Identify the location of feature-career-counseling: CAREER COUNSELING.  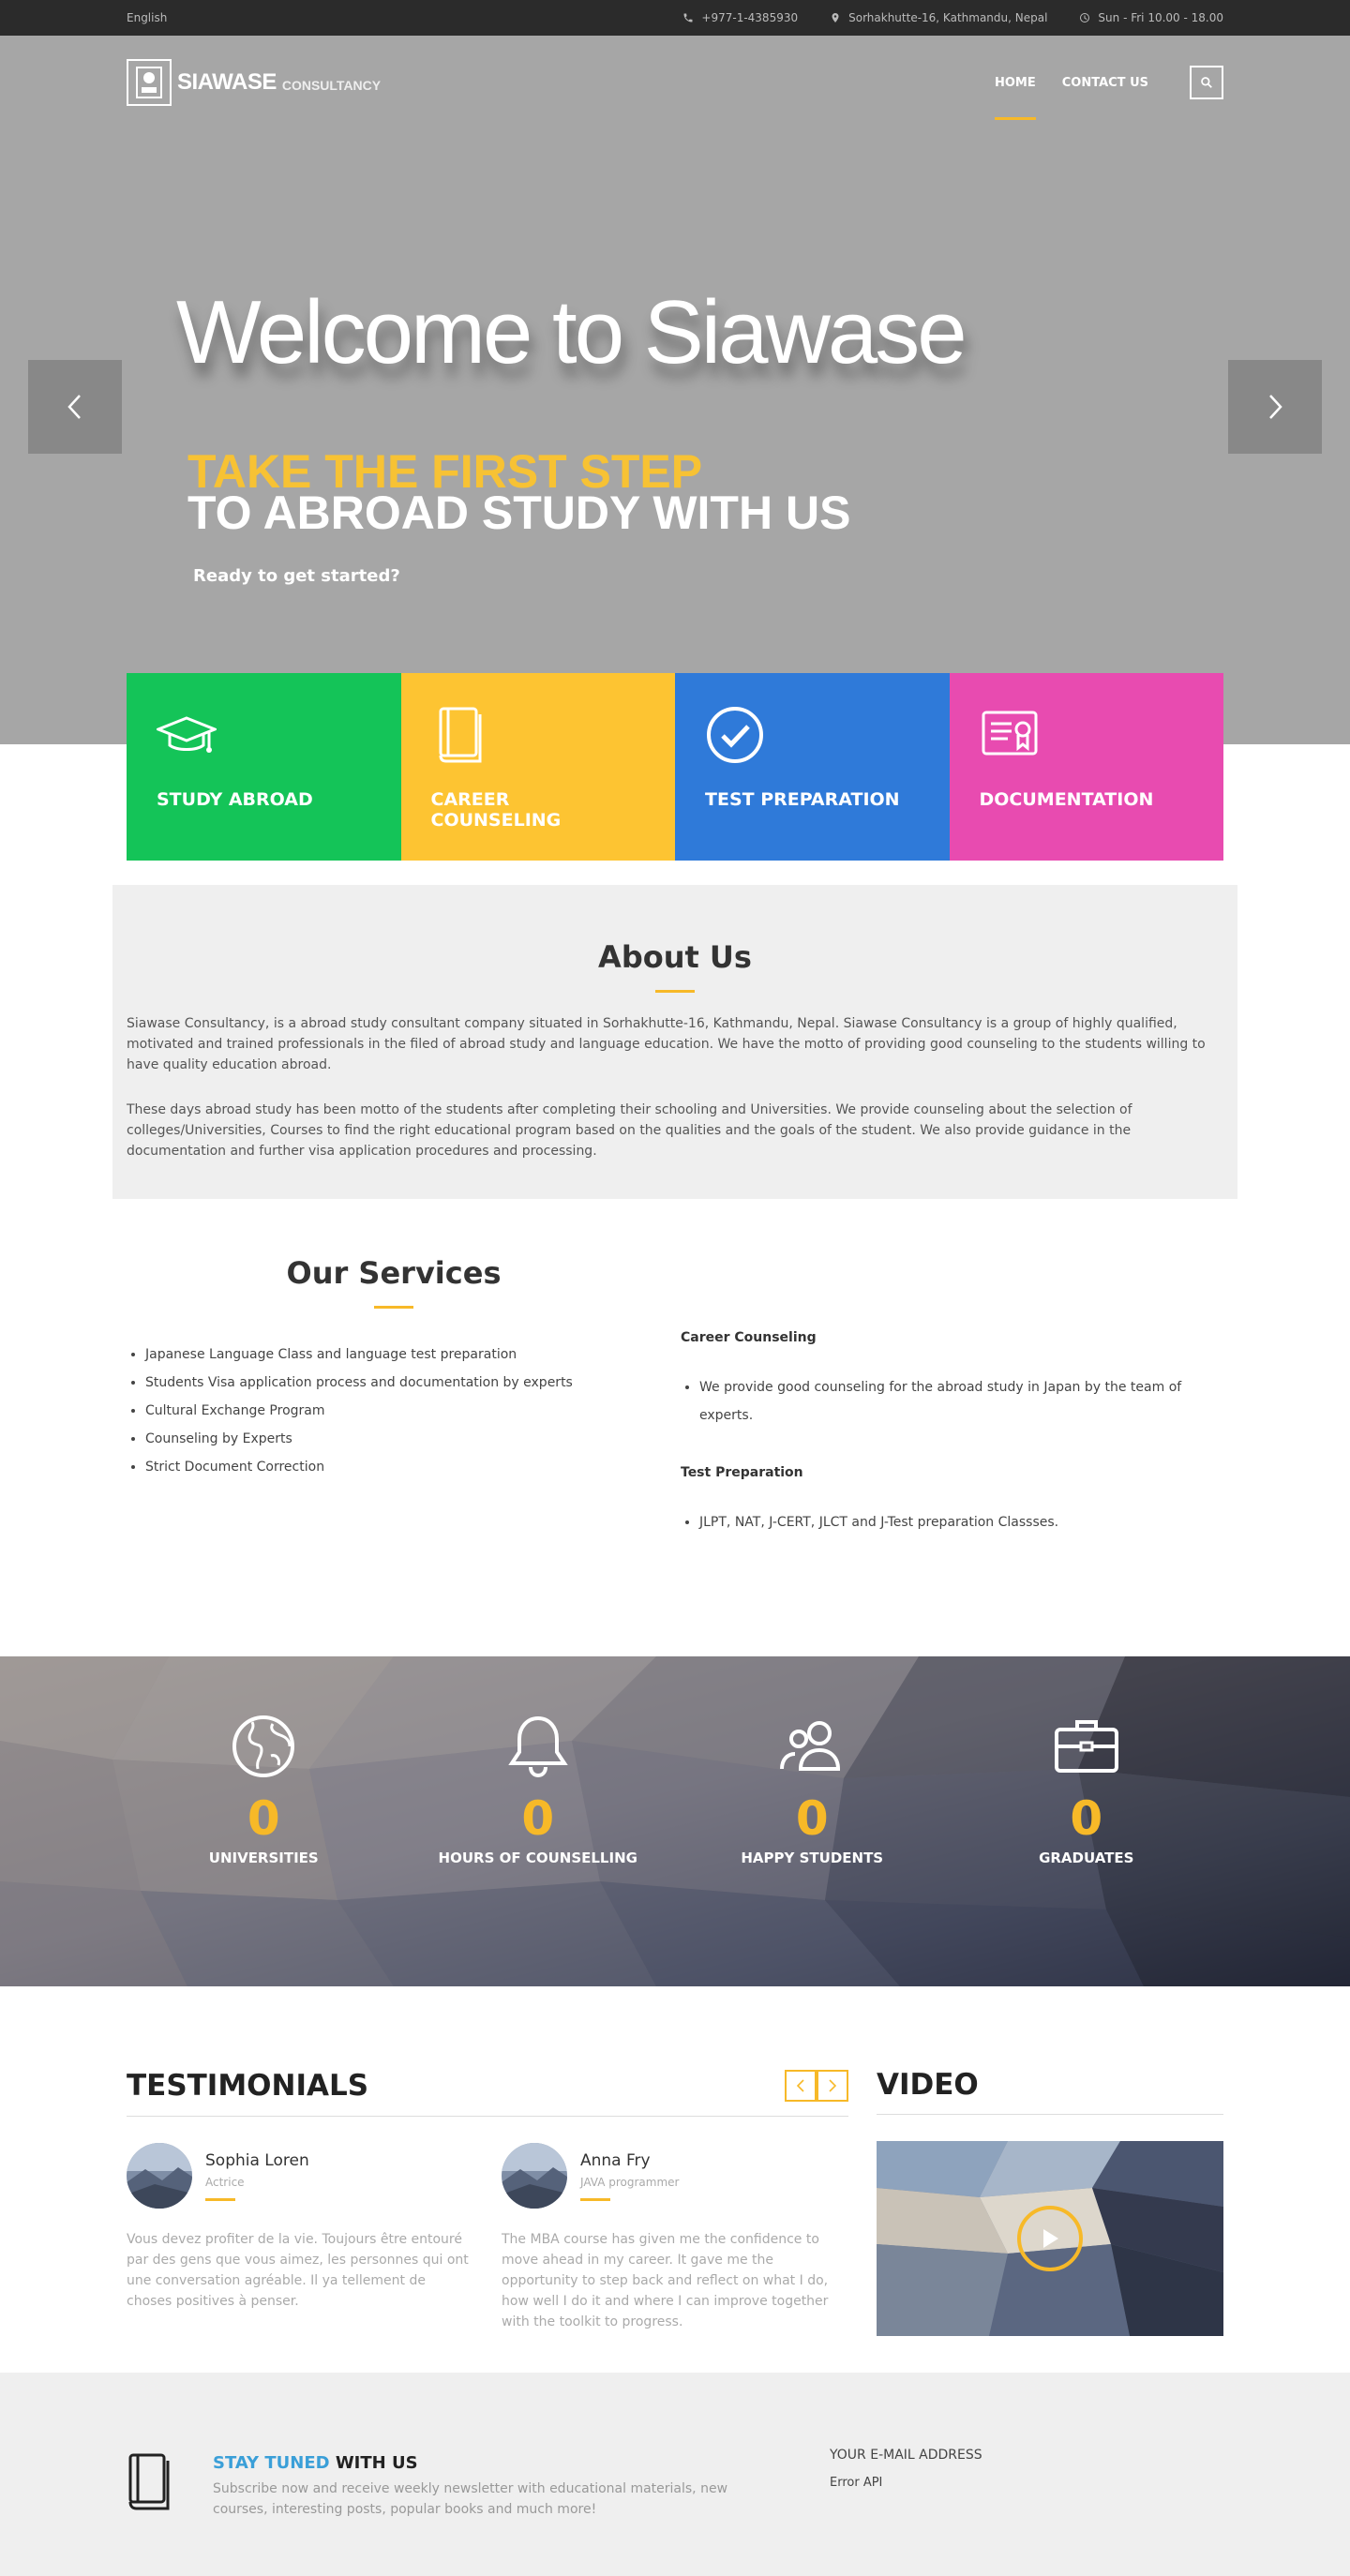
(537, 767).